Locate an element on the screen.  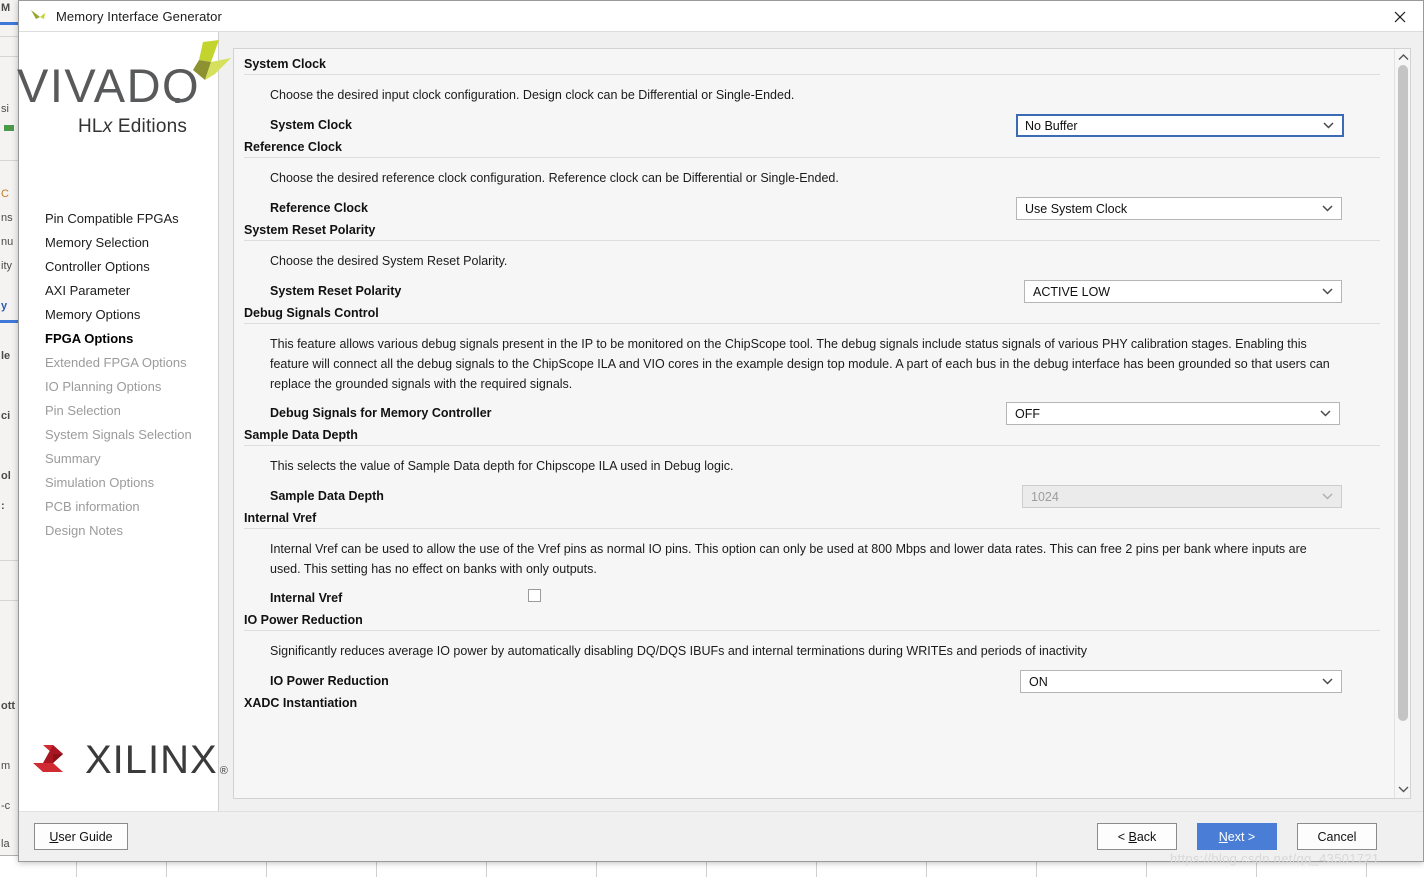
bg-fragment: ity is located at coordinates (6, 266).